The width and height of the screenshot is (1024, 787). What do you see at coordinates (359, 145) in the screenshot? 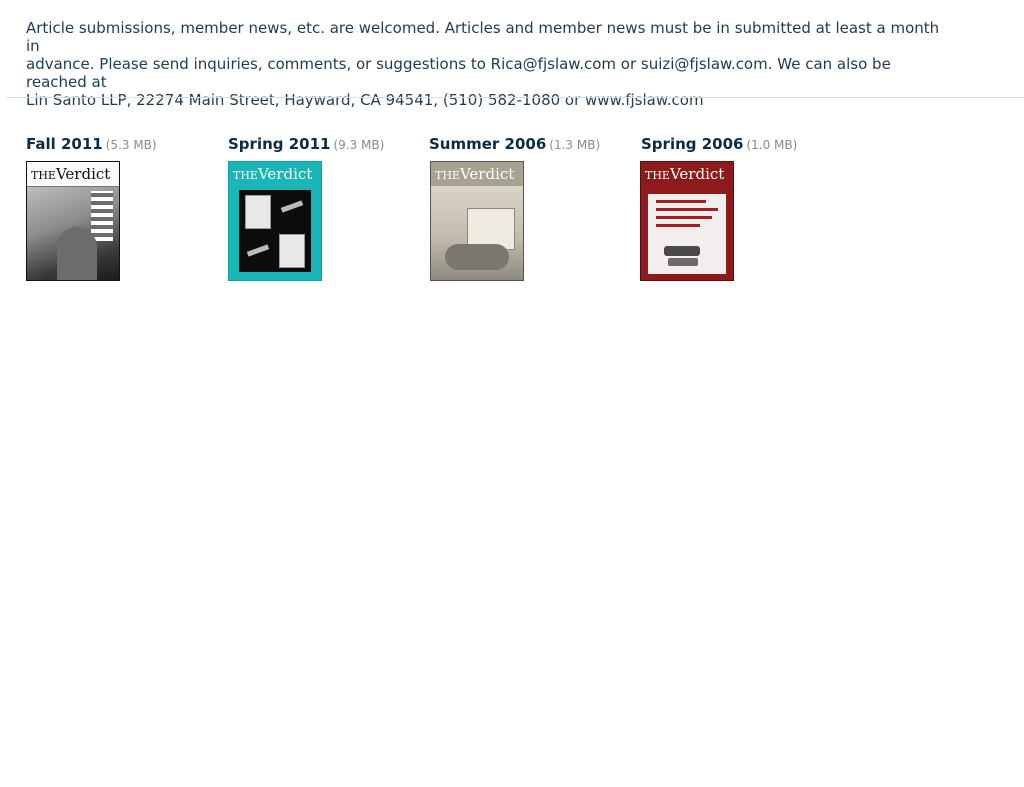
I see `issue-file-size: (9.3 MB)` at bounding box center [359, 145].